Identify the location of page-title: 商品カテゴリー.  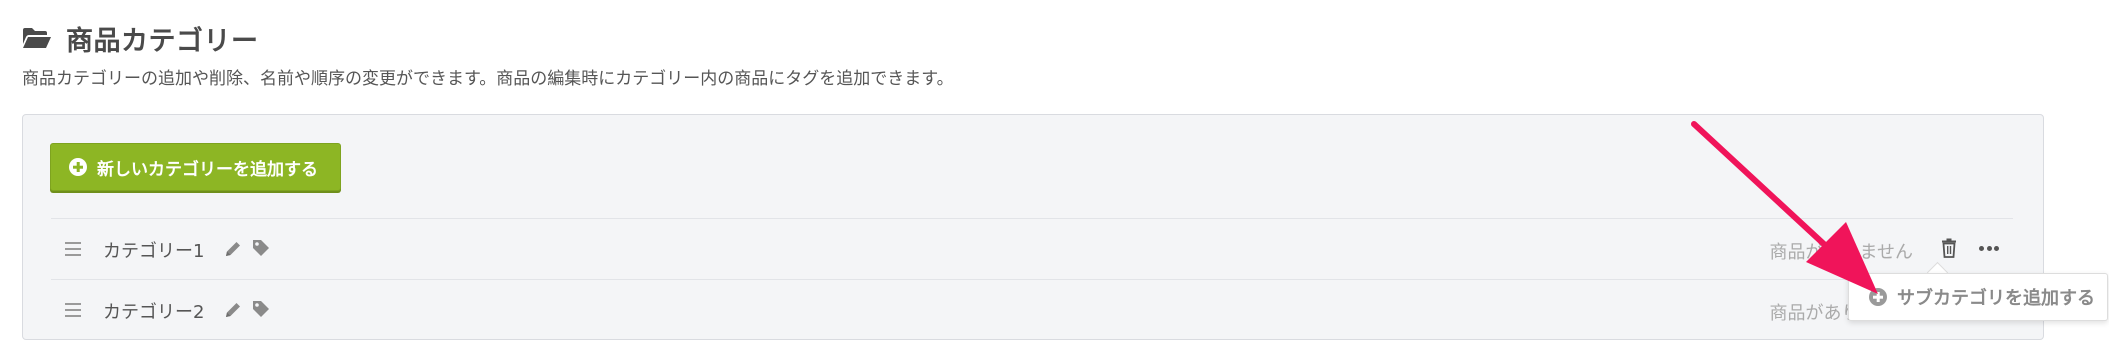
(162, 41).